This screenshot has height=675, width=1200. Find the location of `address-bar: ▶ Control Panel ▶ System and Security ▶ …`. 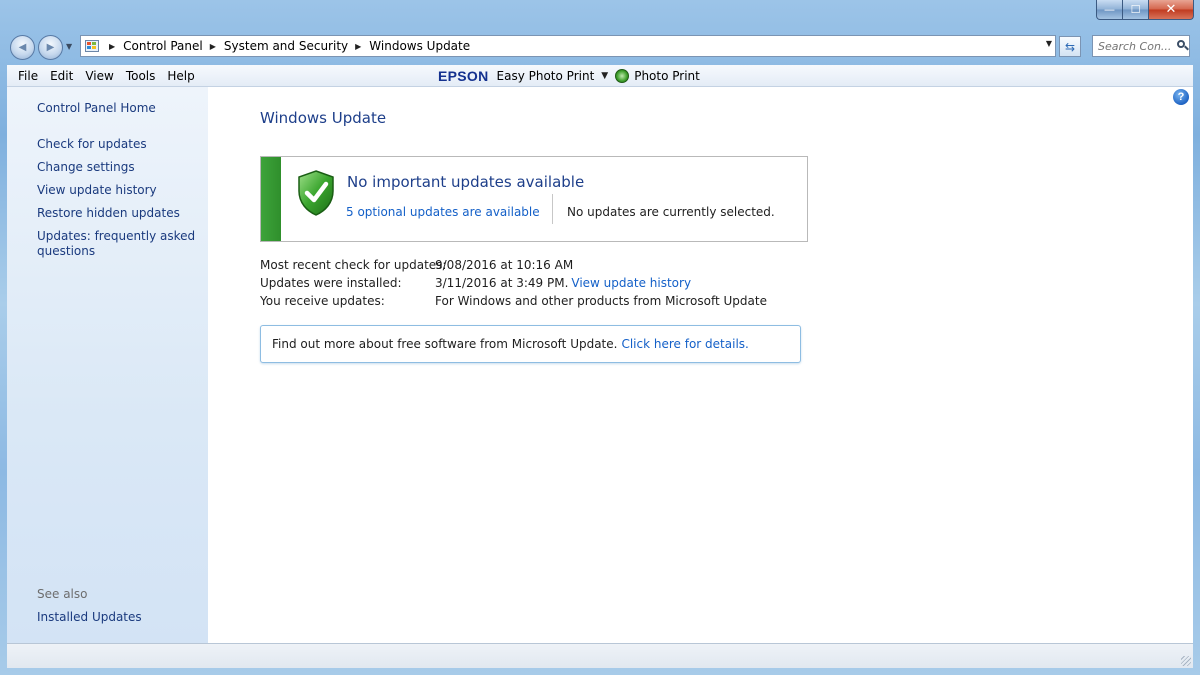

address-bar: ▶ Control Panel ▶ System and Security ▶ … is located at coordinates (568, 46).